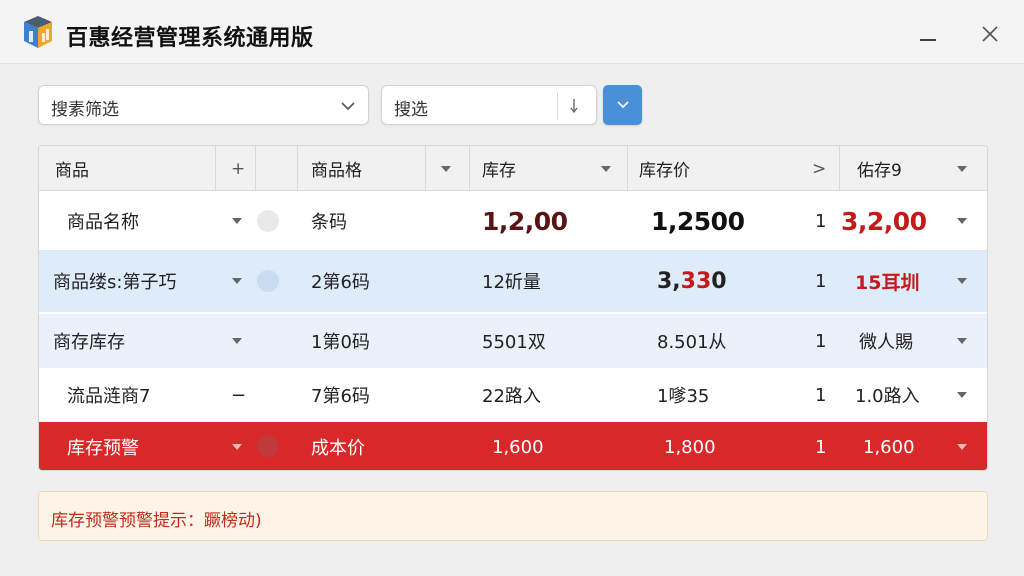 The height and width of the screenshot is (576, 1024). I want to click on stock-warning-banner: 库存预警预警提示：蹶榜动), so click(513, 516).